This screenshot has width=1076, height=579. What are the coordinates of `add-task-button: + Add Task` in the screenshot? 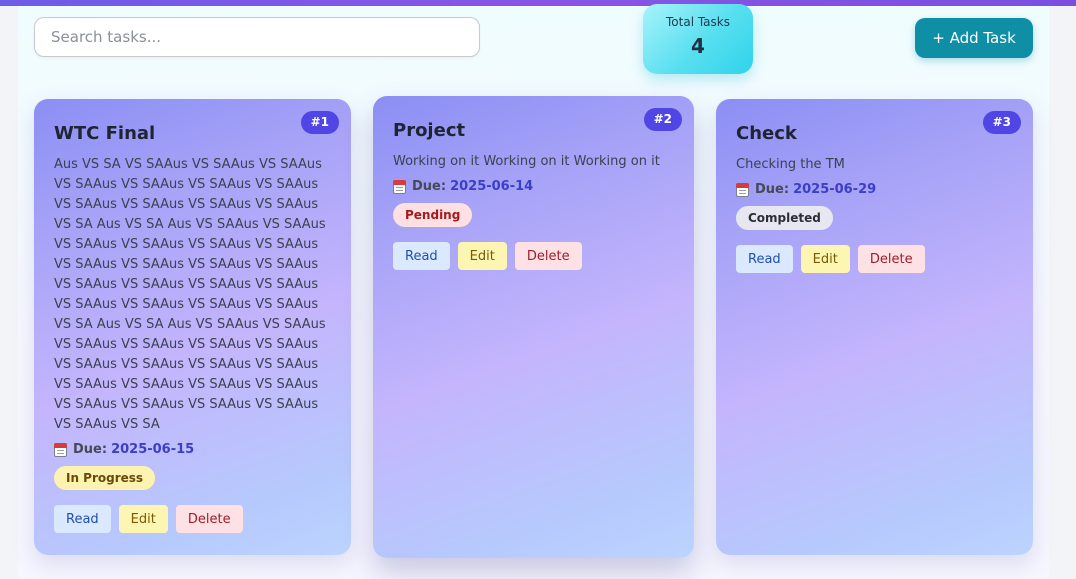 It's located at (974, 38).